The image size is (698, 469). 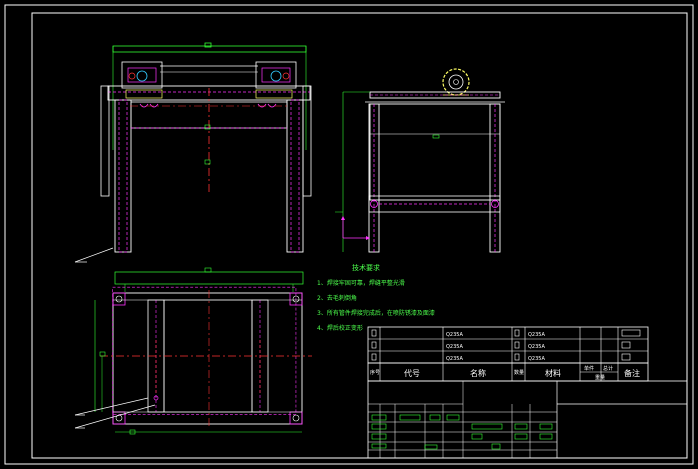 I want to click on header-name: 名称, so click(x=478, y=373).